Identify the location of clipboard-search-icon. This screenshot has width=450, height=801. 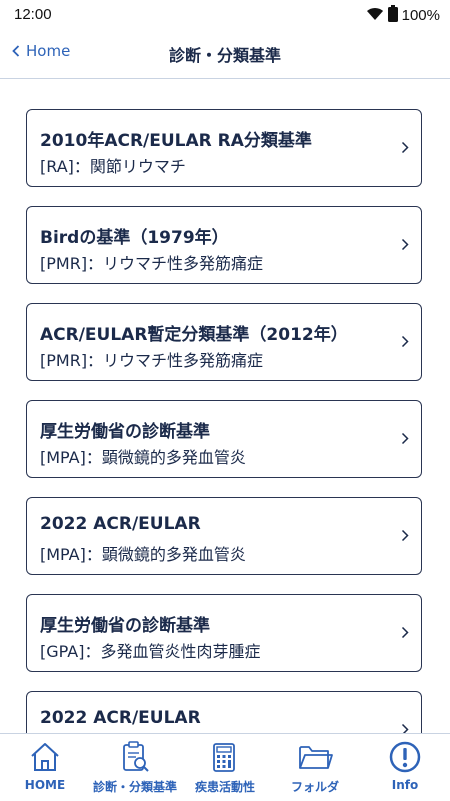
(135, 757).